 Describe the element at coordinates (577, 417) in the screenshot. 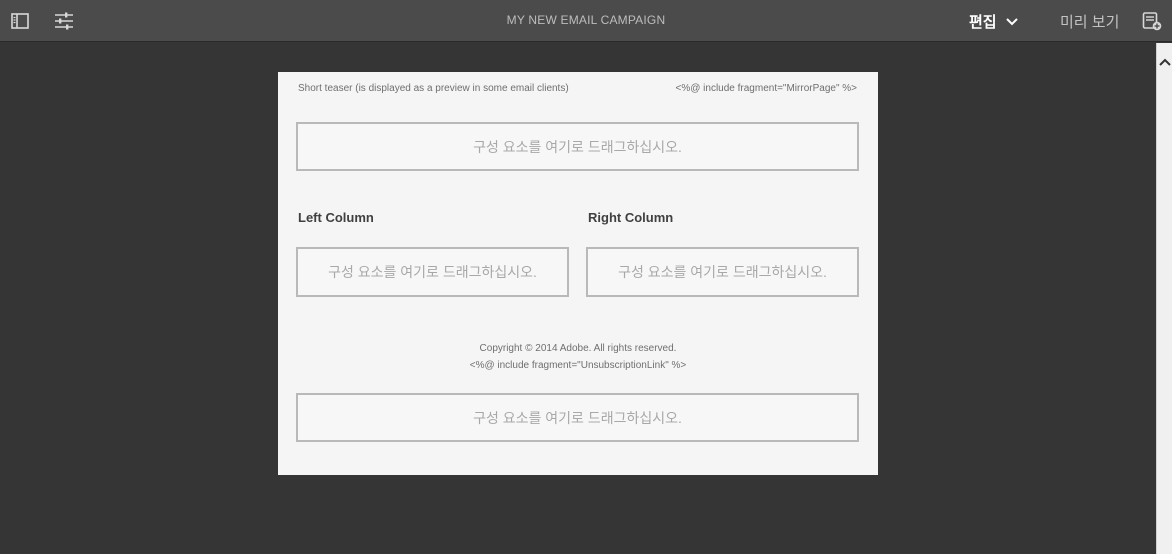

I see `dropzone-bottom: 구성 요소를 여기로 드래그하십시오.` at that location.